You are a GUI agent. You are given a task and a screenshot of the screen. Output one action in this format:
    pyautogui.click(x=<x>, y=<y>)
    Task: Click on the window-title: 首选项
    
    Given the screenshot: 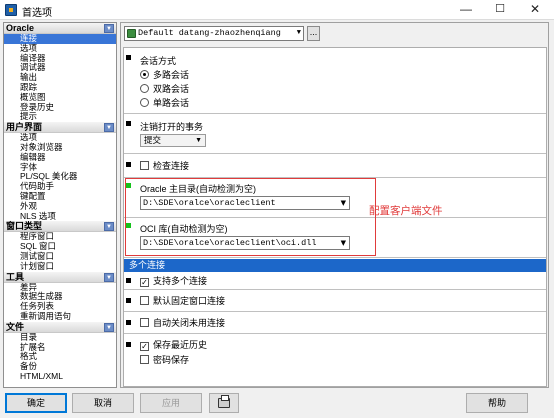 What is the action you would take?
    pyautogui.click(x=37, y=13)
    